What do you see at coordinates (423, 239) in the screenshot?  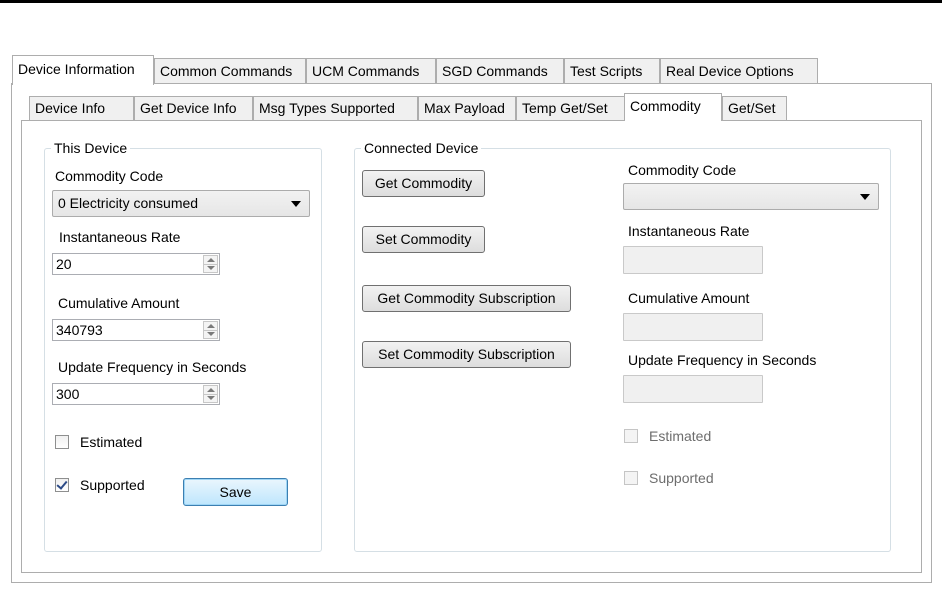 I see `set-commodity-button: Set Commodity` at bounding box center [423, 239].